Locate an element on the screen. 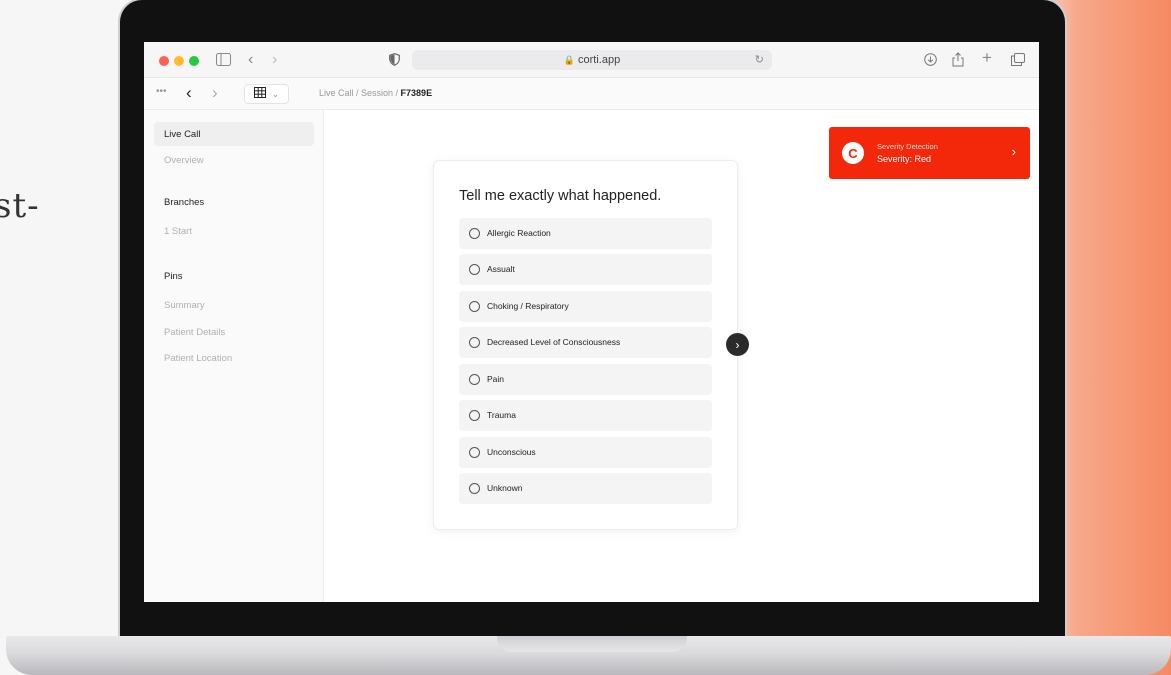  forward-nav-icon: › is located at coordinates (215, 93).